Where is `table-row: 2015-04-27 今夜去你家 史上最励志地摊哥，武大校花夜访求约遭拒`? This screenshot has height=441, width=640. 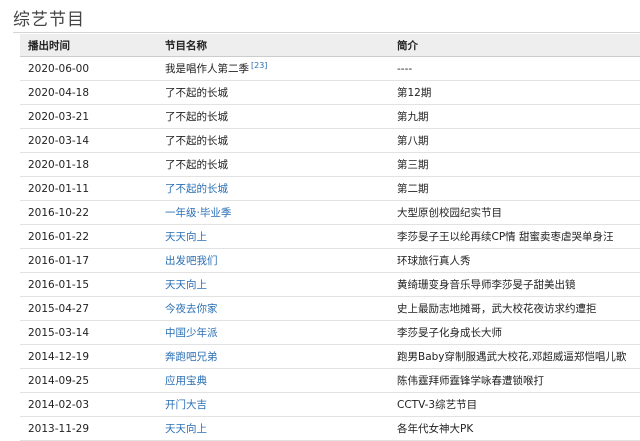
table-row: 2015-04-27 今夜去你家 史上最励志地摊哥，武大校花夜访求约遭拒 is located at coordinates (330, 308).